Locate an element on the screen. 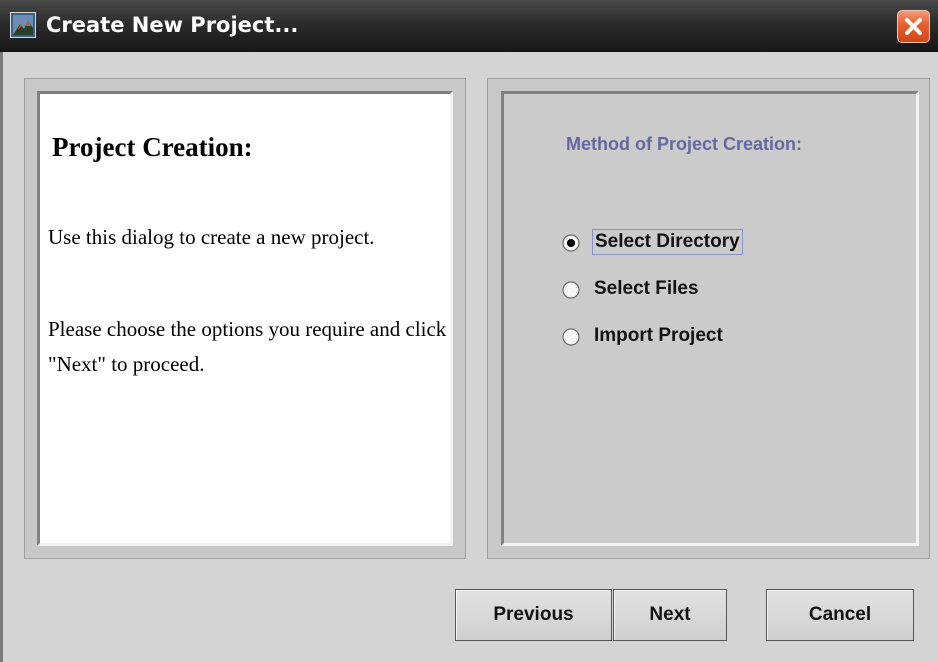 Image resolution: width=938 pixels, height=662 pixels. next-button: Next is located at coordinates (670, 615).